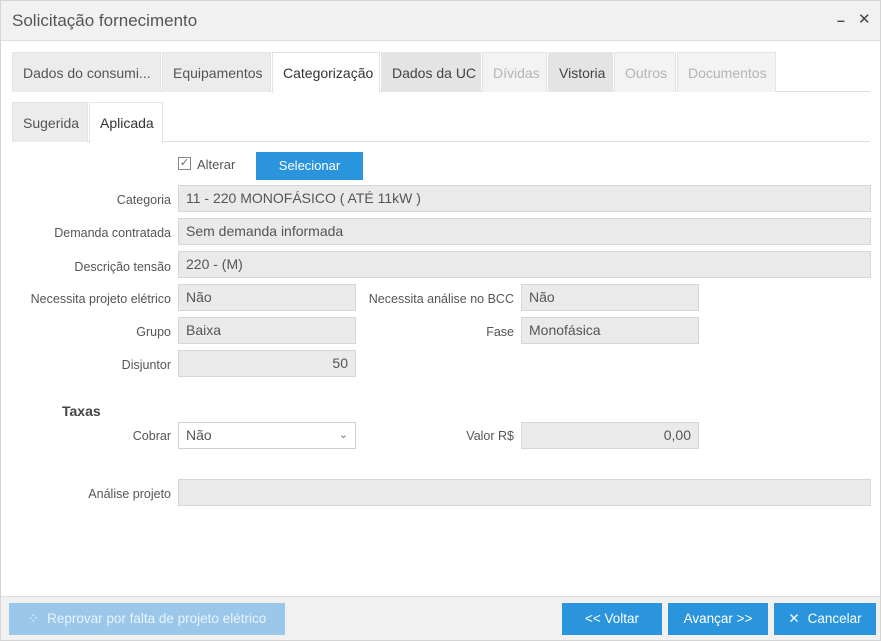 The image size is (881, 641). I want to click on tab-dados-uc: Dados da UC, so click(431, 72).